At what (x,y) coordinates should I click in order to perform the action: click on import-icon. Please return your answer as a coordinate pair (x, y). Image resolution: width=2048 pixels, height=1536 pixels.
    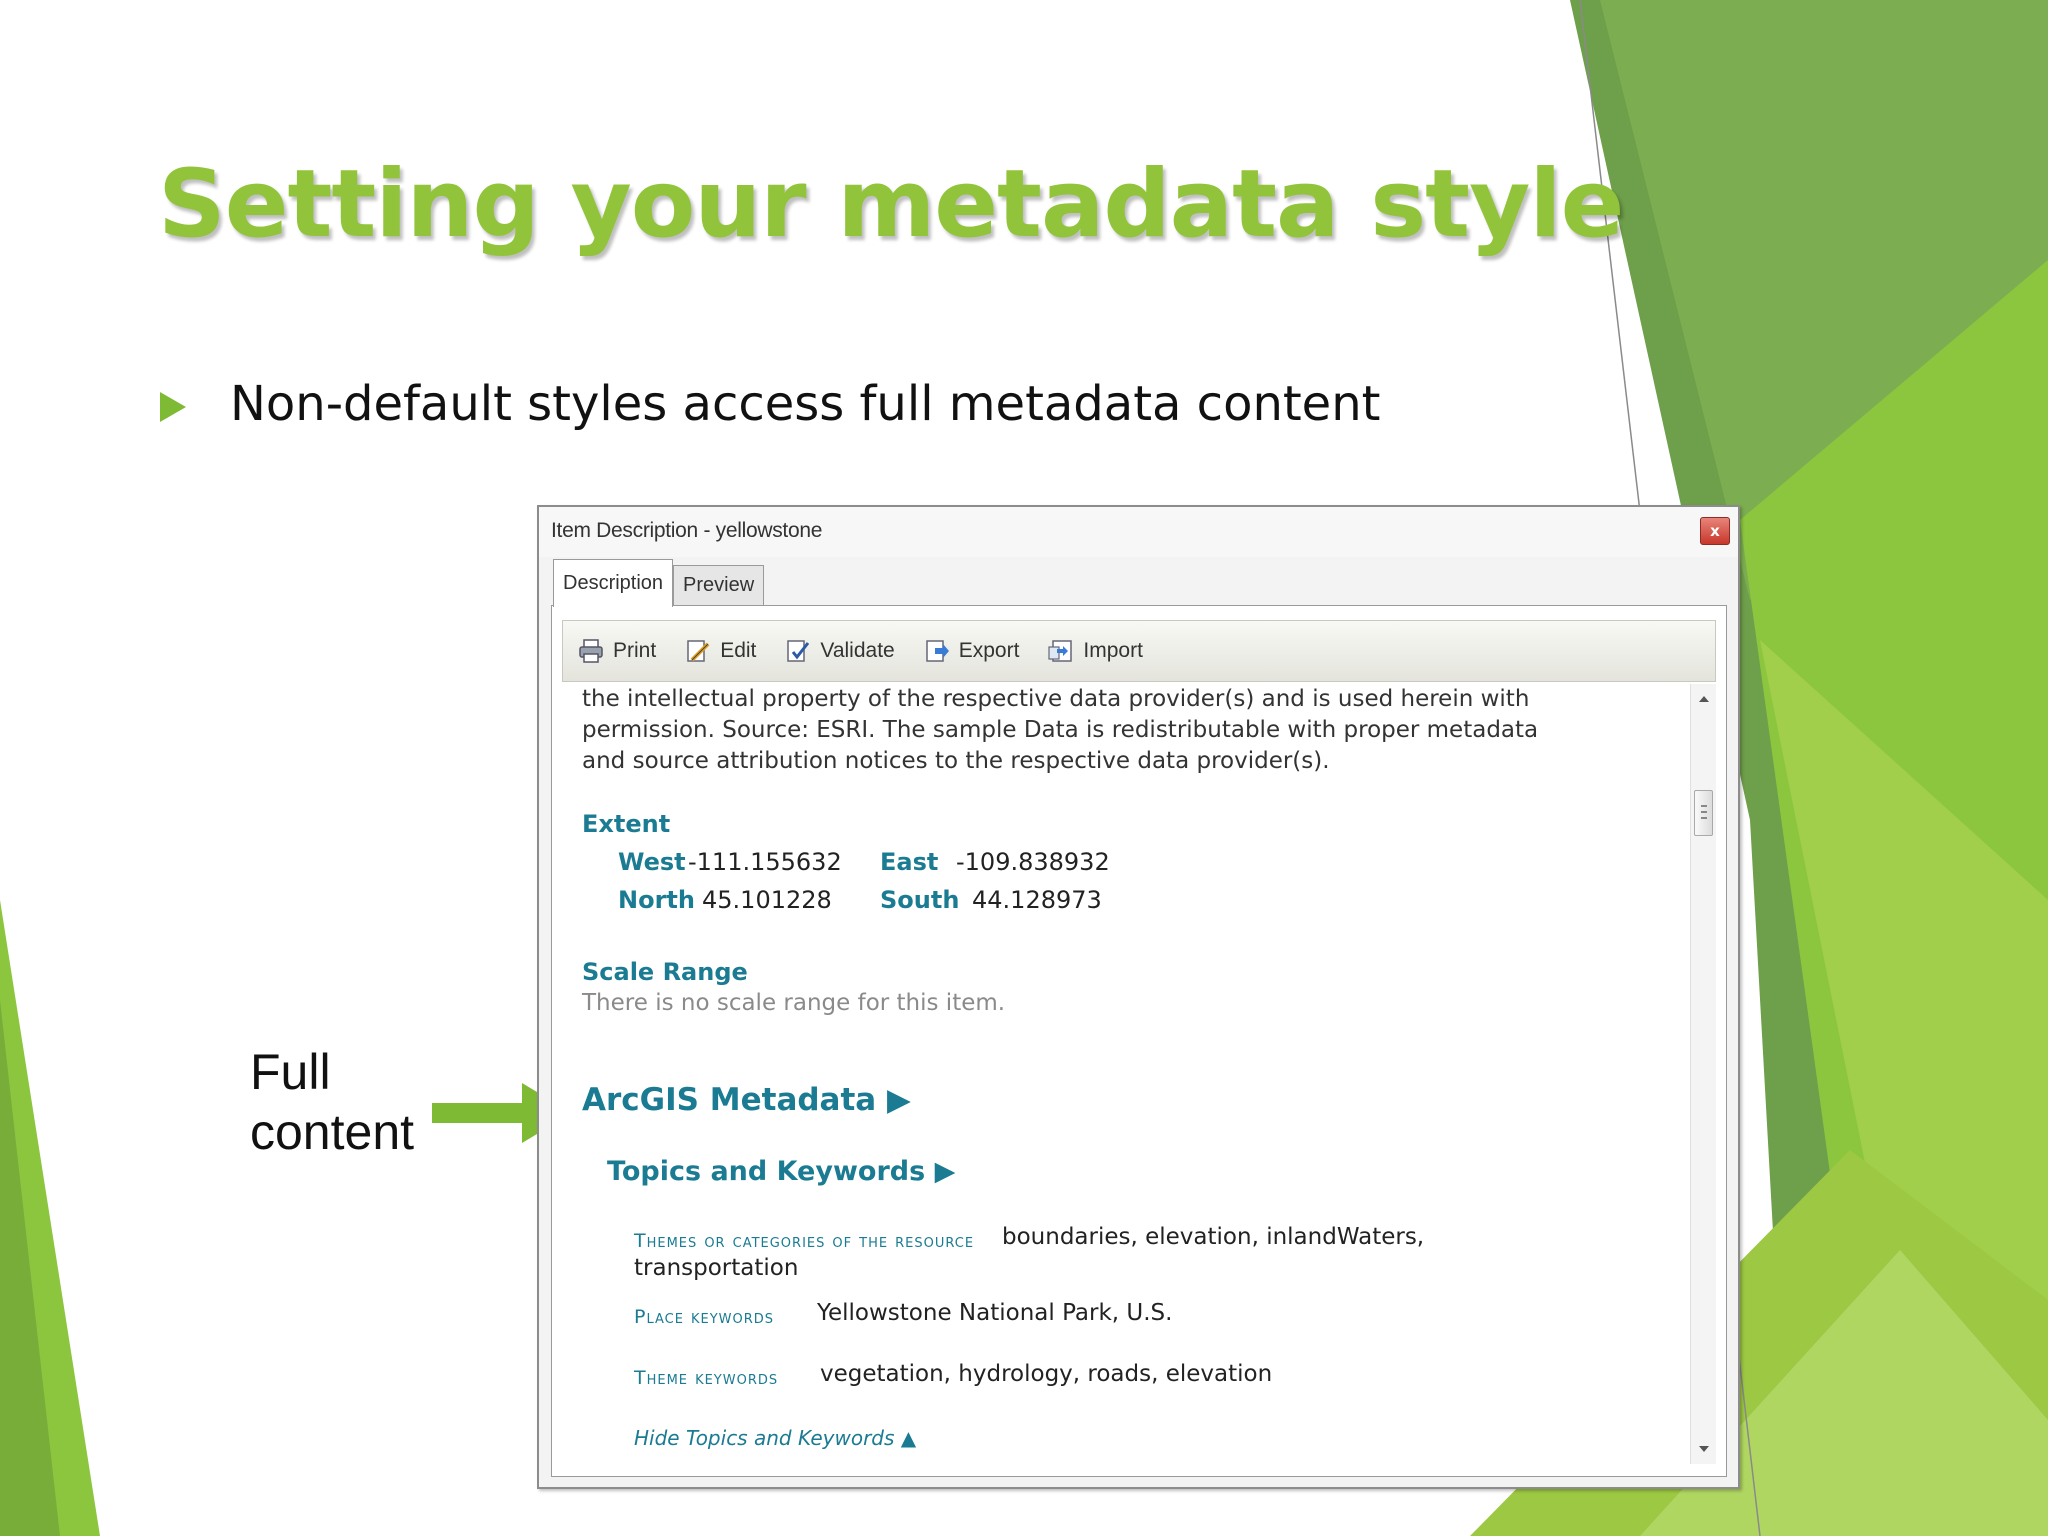
    Looking at the image, I should click on (1060, 651).